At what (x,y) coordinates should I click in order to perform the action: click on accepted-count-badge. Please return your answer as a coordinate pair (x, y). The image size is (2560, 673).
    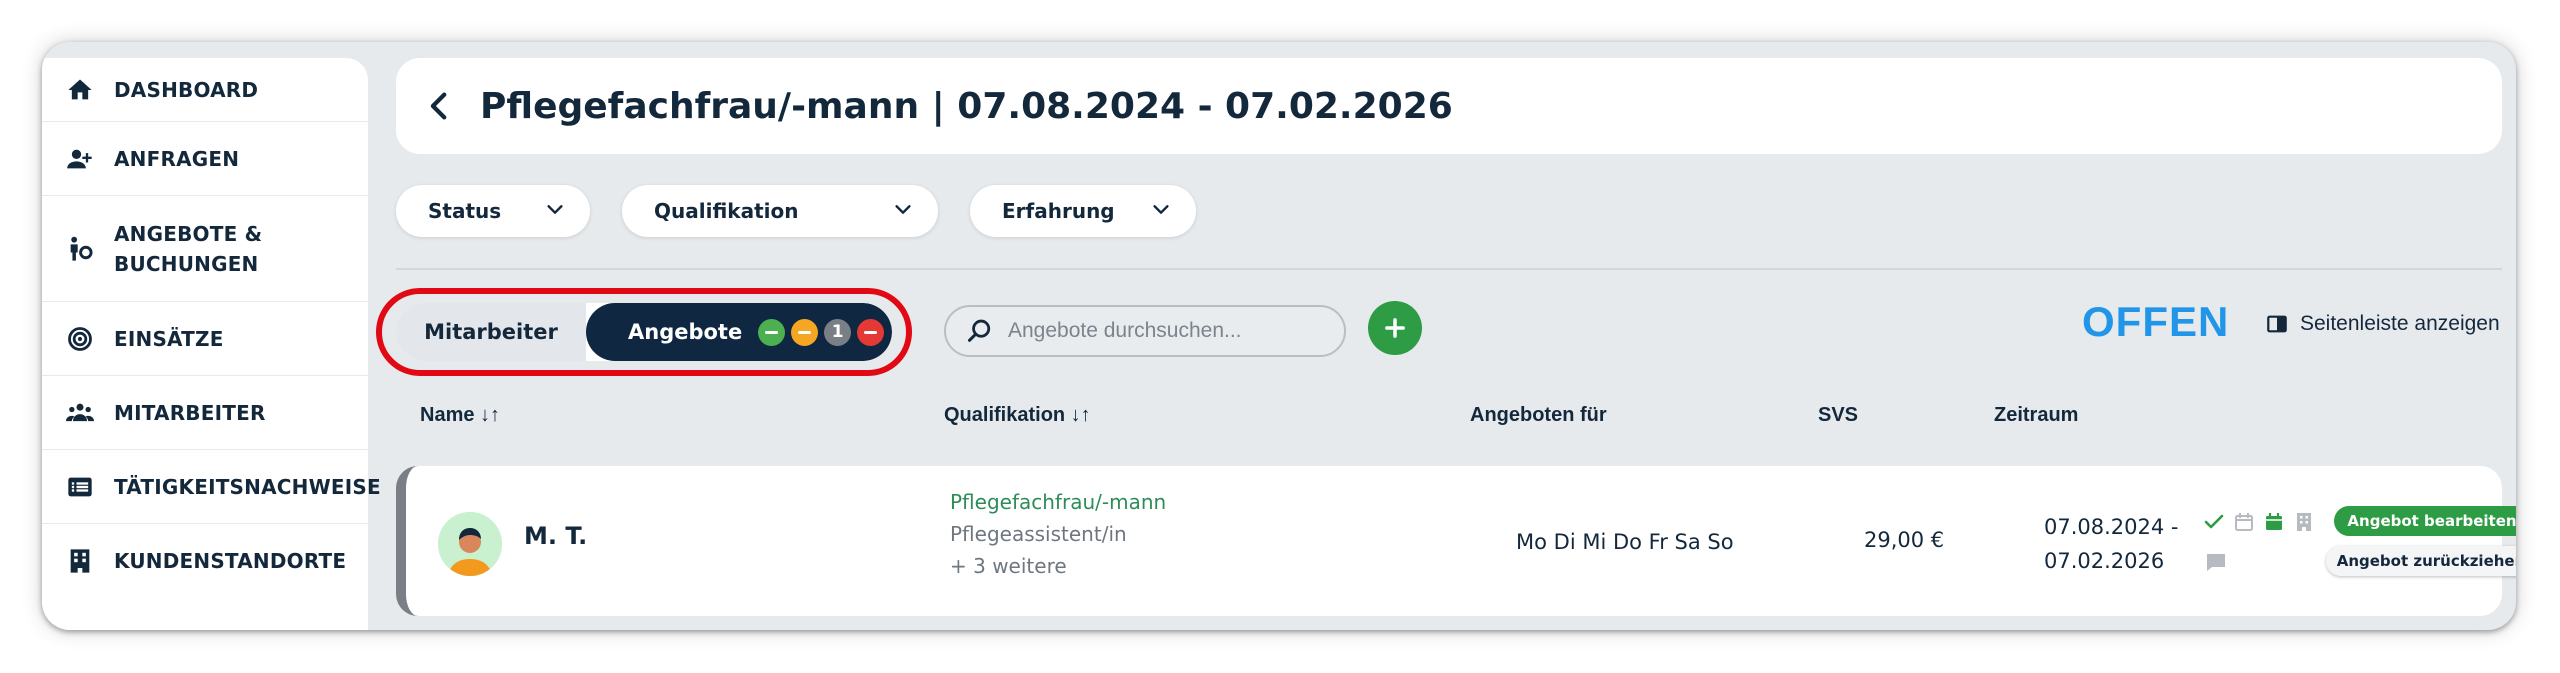
    Looking at the image, I should click on (772, 332).